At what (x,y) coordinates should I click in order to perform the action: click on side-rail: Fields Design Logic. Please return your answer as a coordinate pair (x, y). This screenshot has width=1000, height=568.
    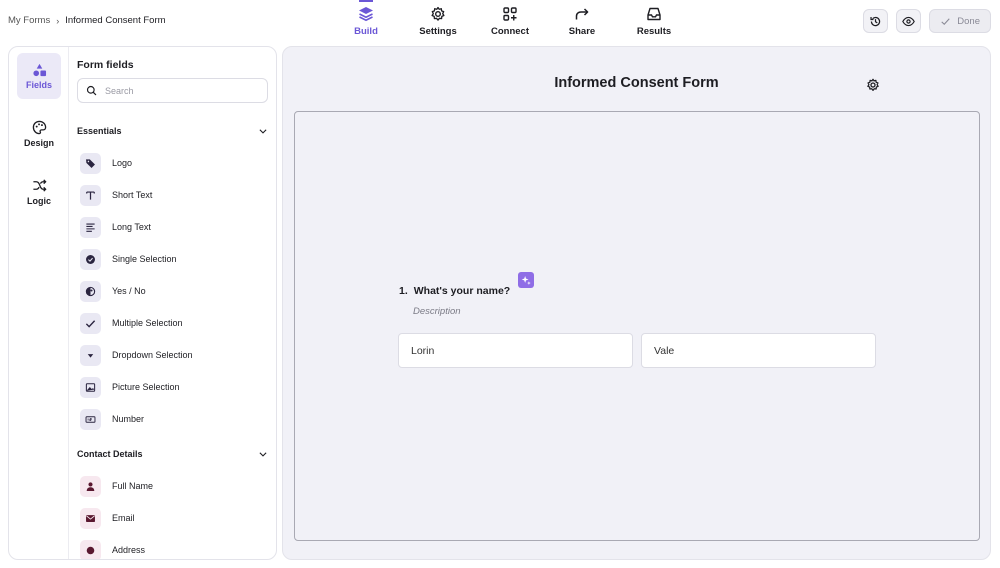
    Looking at the image, I should click on (39, 303).